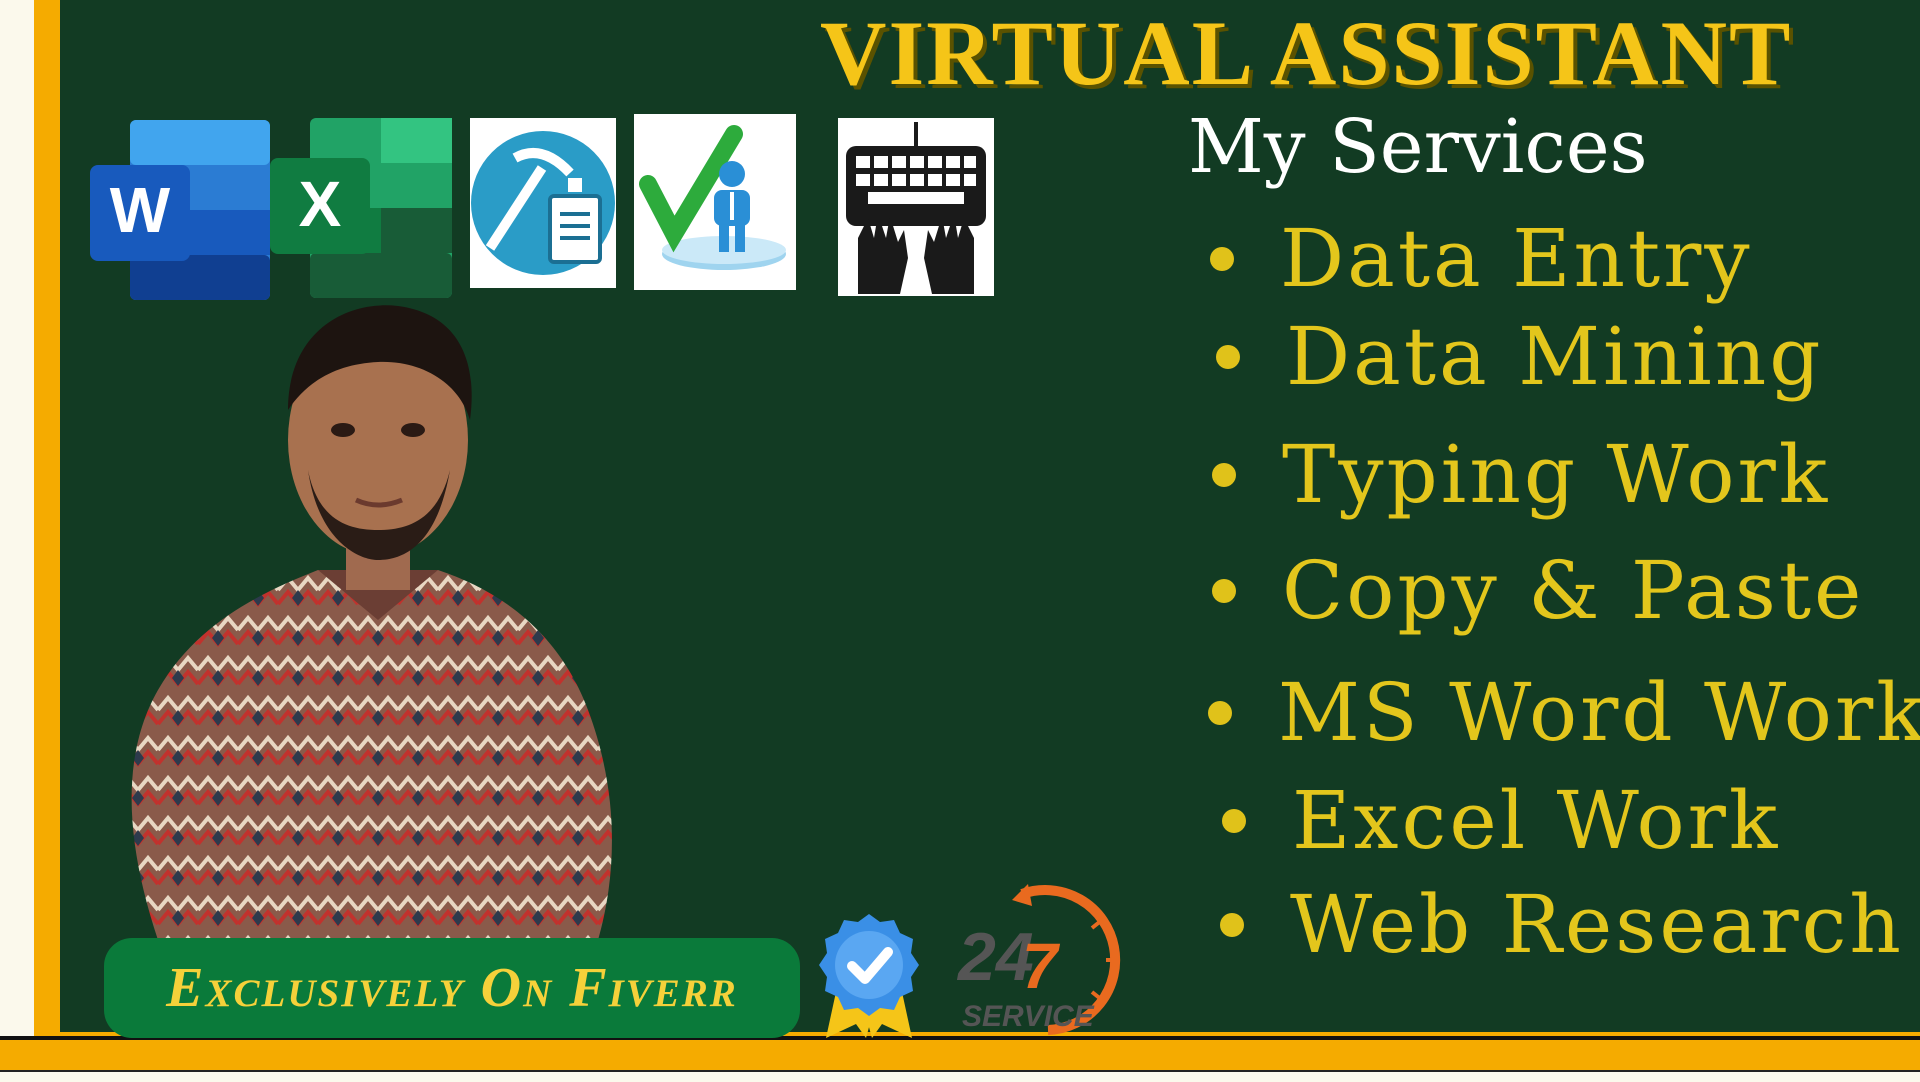 This screenshot has height=1082, width=1920. I want to click on page-title: VIRTUAL ASSISTANT, so click(1306, 53).